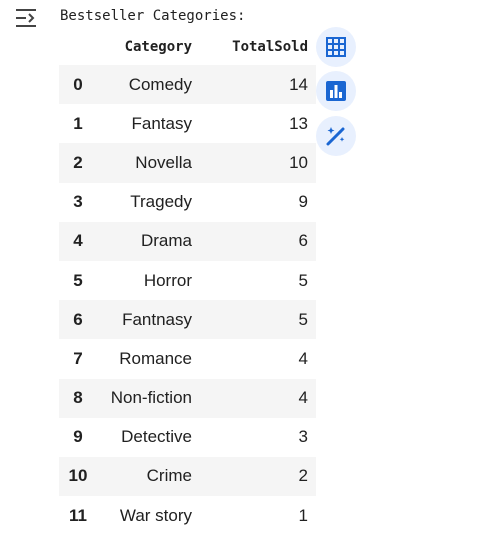 Image resolution: width=487 pixels, height=547 pixels. I want to click on row-index: 3, so click(78, 202).